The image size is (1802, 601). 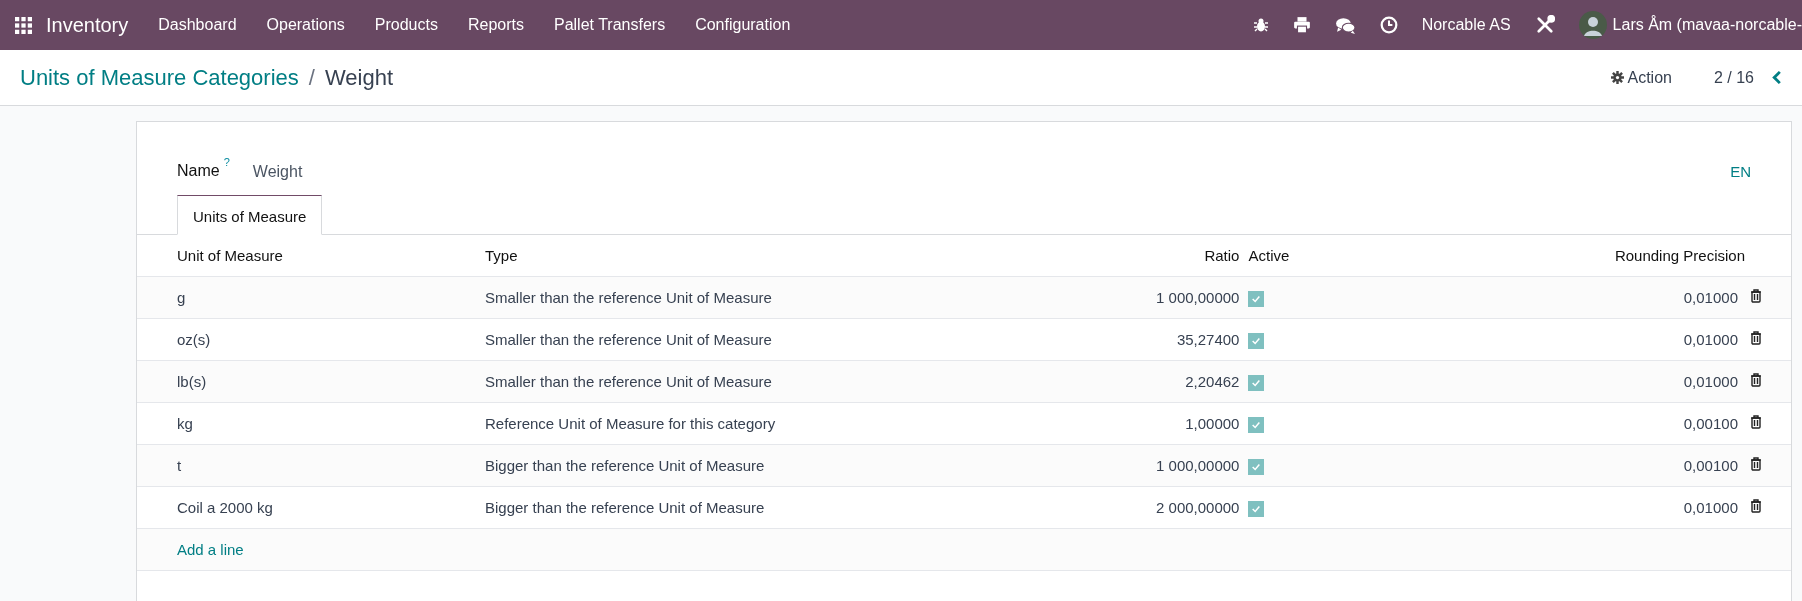 I want to click on tab: Units of Measure, so click(x=250, y=215).